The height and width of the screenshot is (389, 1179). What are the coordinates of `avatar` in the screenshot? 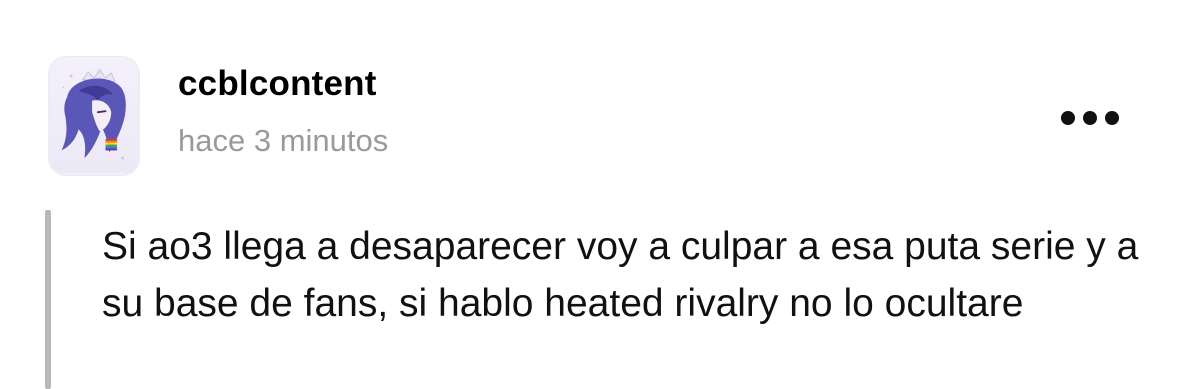 It's located at (94, 116).